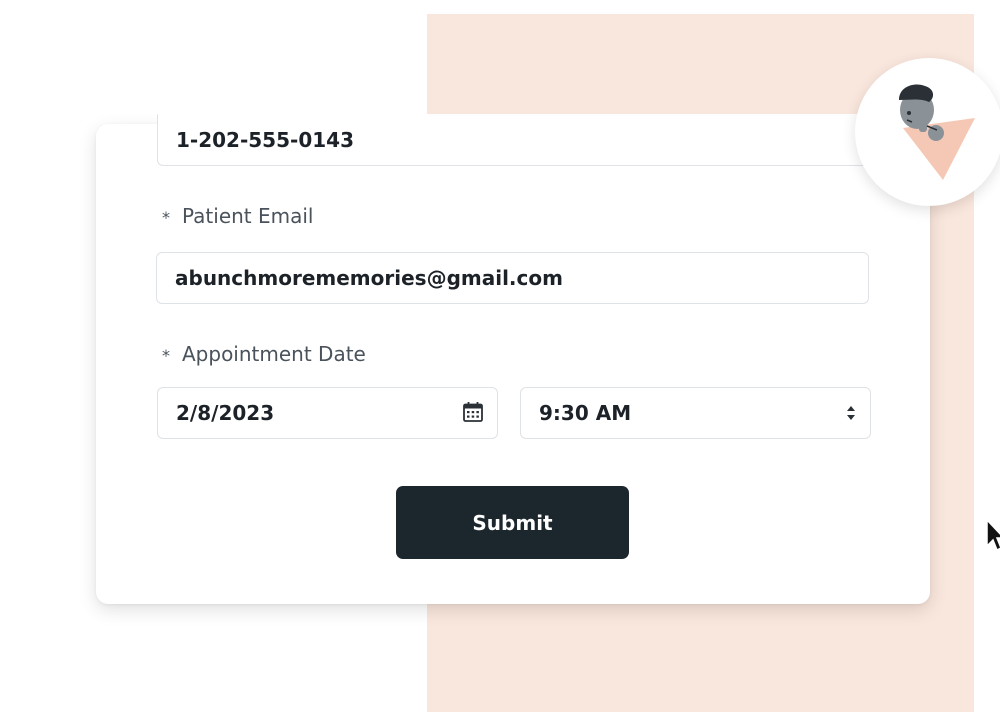  I want to click on avatar, so click(927, 132).